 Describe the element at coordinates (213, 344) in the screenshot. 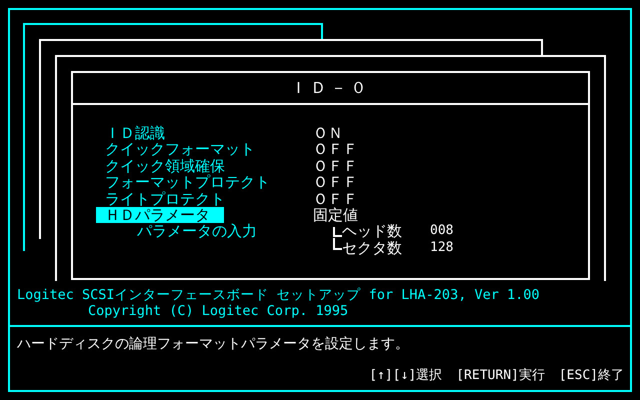

I see `help-text: ハードディスクの論理フォーマットパラメータを設定します。` at that location.